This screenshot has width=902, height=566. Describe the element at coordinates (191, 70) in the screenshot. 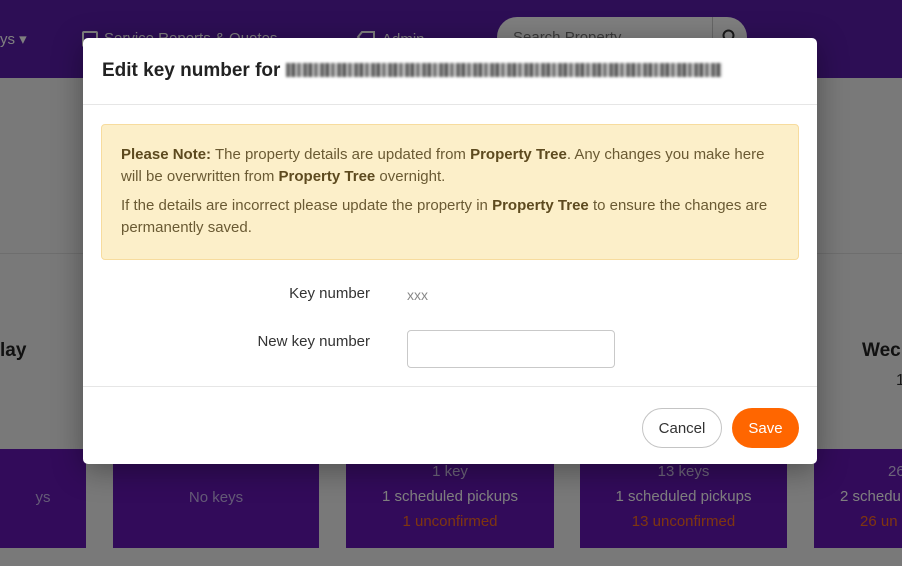

I see `modal-title-text: Edit key number for` at that location.